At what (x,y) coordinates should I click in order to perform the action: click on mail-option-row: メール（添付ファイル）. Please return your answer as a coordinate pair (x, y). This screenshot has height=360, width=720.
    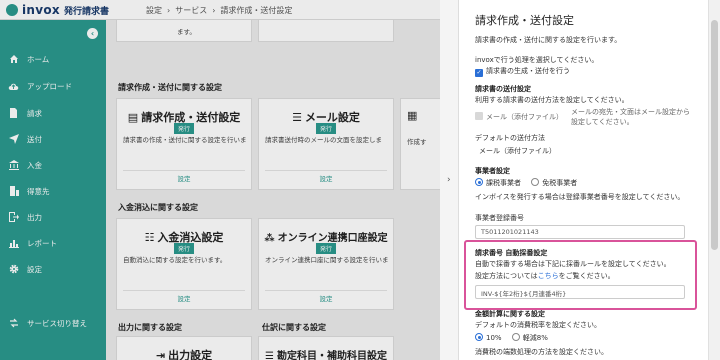
    Looking at the image, I should click on (519, 117).